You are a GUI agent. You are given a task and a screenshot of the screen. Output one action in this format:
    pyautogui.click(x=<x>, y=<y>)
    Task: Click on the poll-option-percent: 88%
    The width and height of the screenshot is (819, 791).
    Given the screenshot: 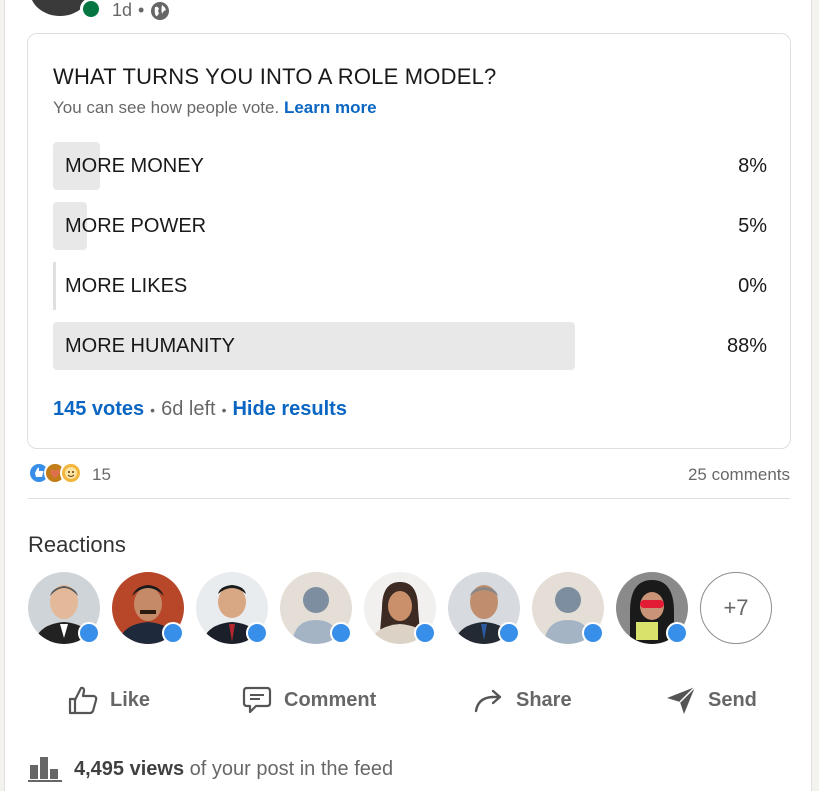 What is the action you would take?
    pyautogui.click(x=746, y=346)
    